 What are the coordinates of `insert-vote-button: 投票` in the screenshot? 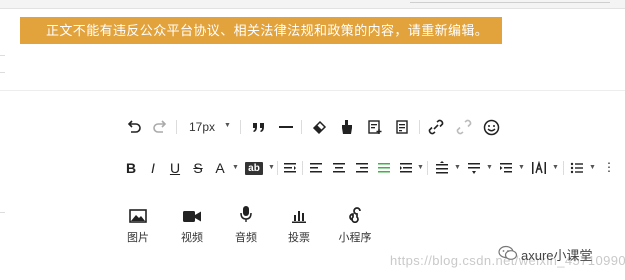 It's located at (299, 225).